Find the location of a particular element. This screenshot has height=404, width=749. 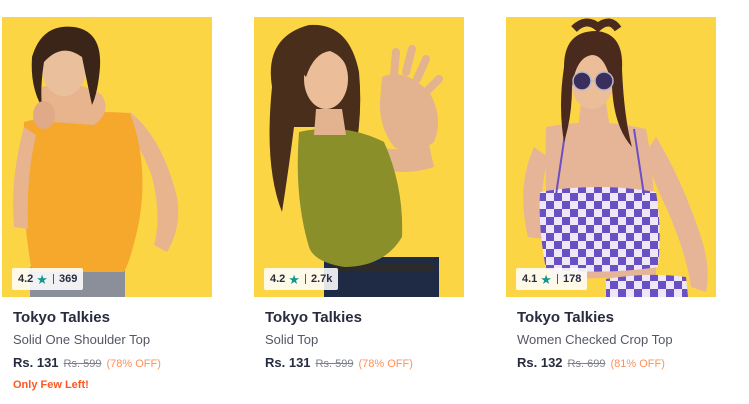

product-mrp: Rs. 699 is located at coordinates (586, 364).